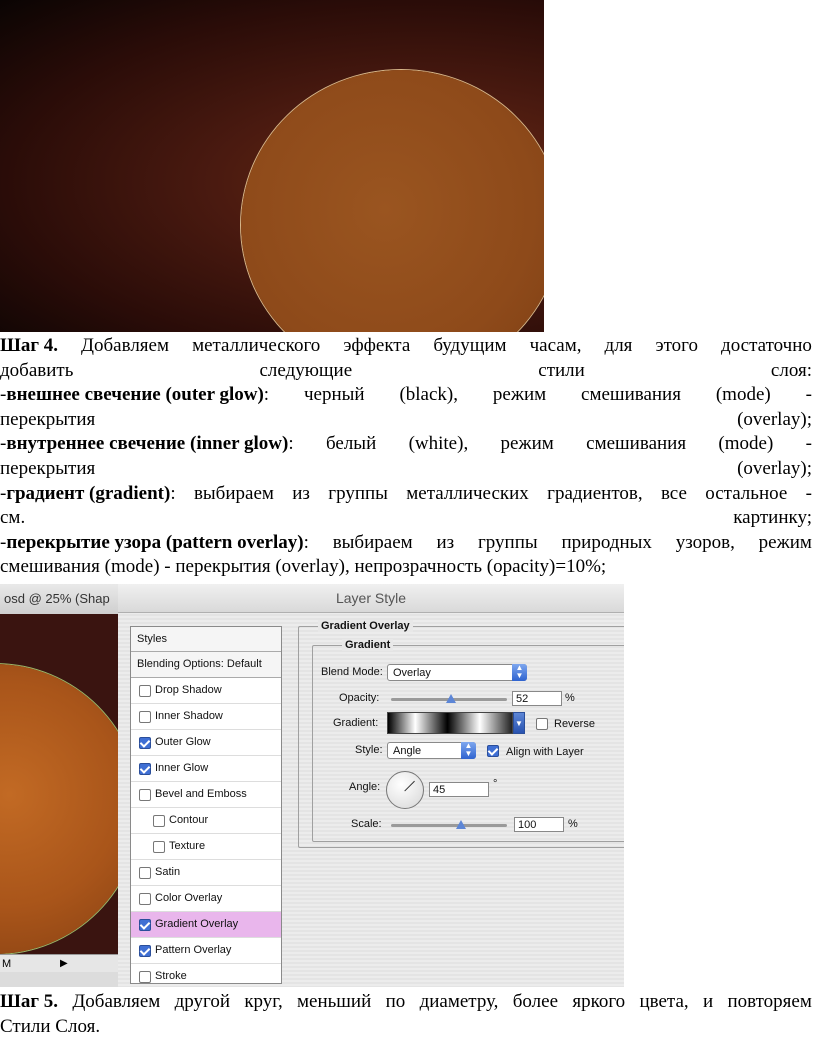 Image resolution: width=816 pixels, height=1039 pixels. What do you see at coordinates (457, 672) in the screenshot?
I see `blend-mode-select: Overlay ▲ ▼` at bounding box center [457, 672].